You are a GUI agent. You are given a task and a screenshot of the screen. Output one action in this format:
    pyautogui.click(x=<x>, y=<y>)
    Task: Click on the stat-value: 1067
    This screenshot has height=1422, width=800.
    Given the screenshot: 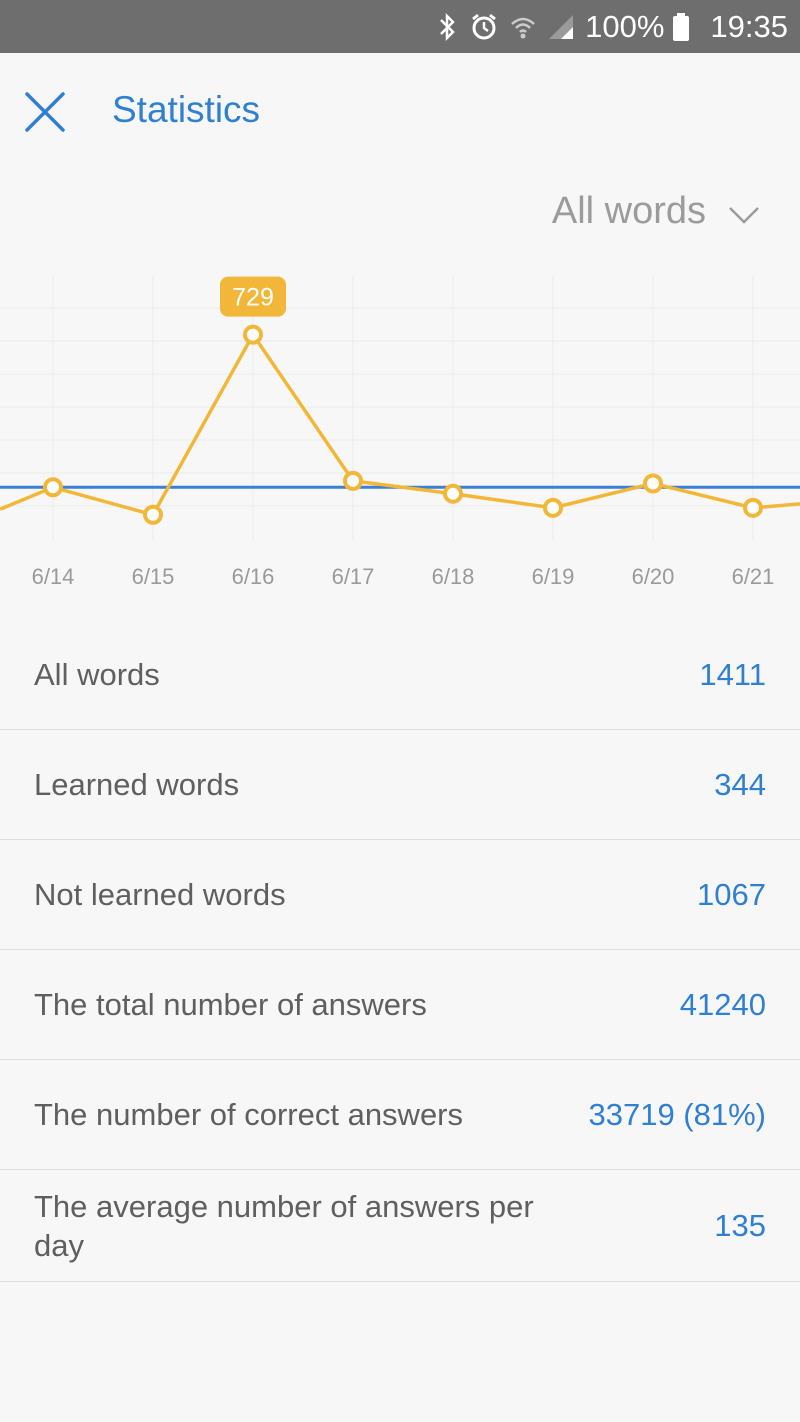 What is the action you would take?
    pyautogui.click(x=731, y=894)
    